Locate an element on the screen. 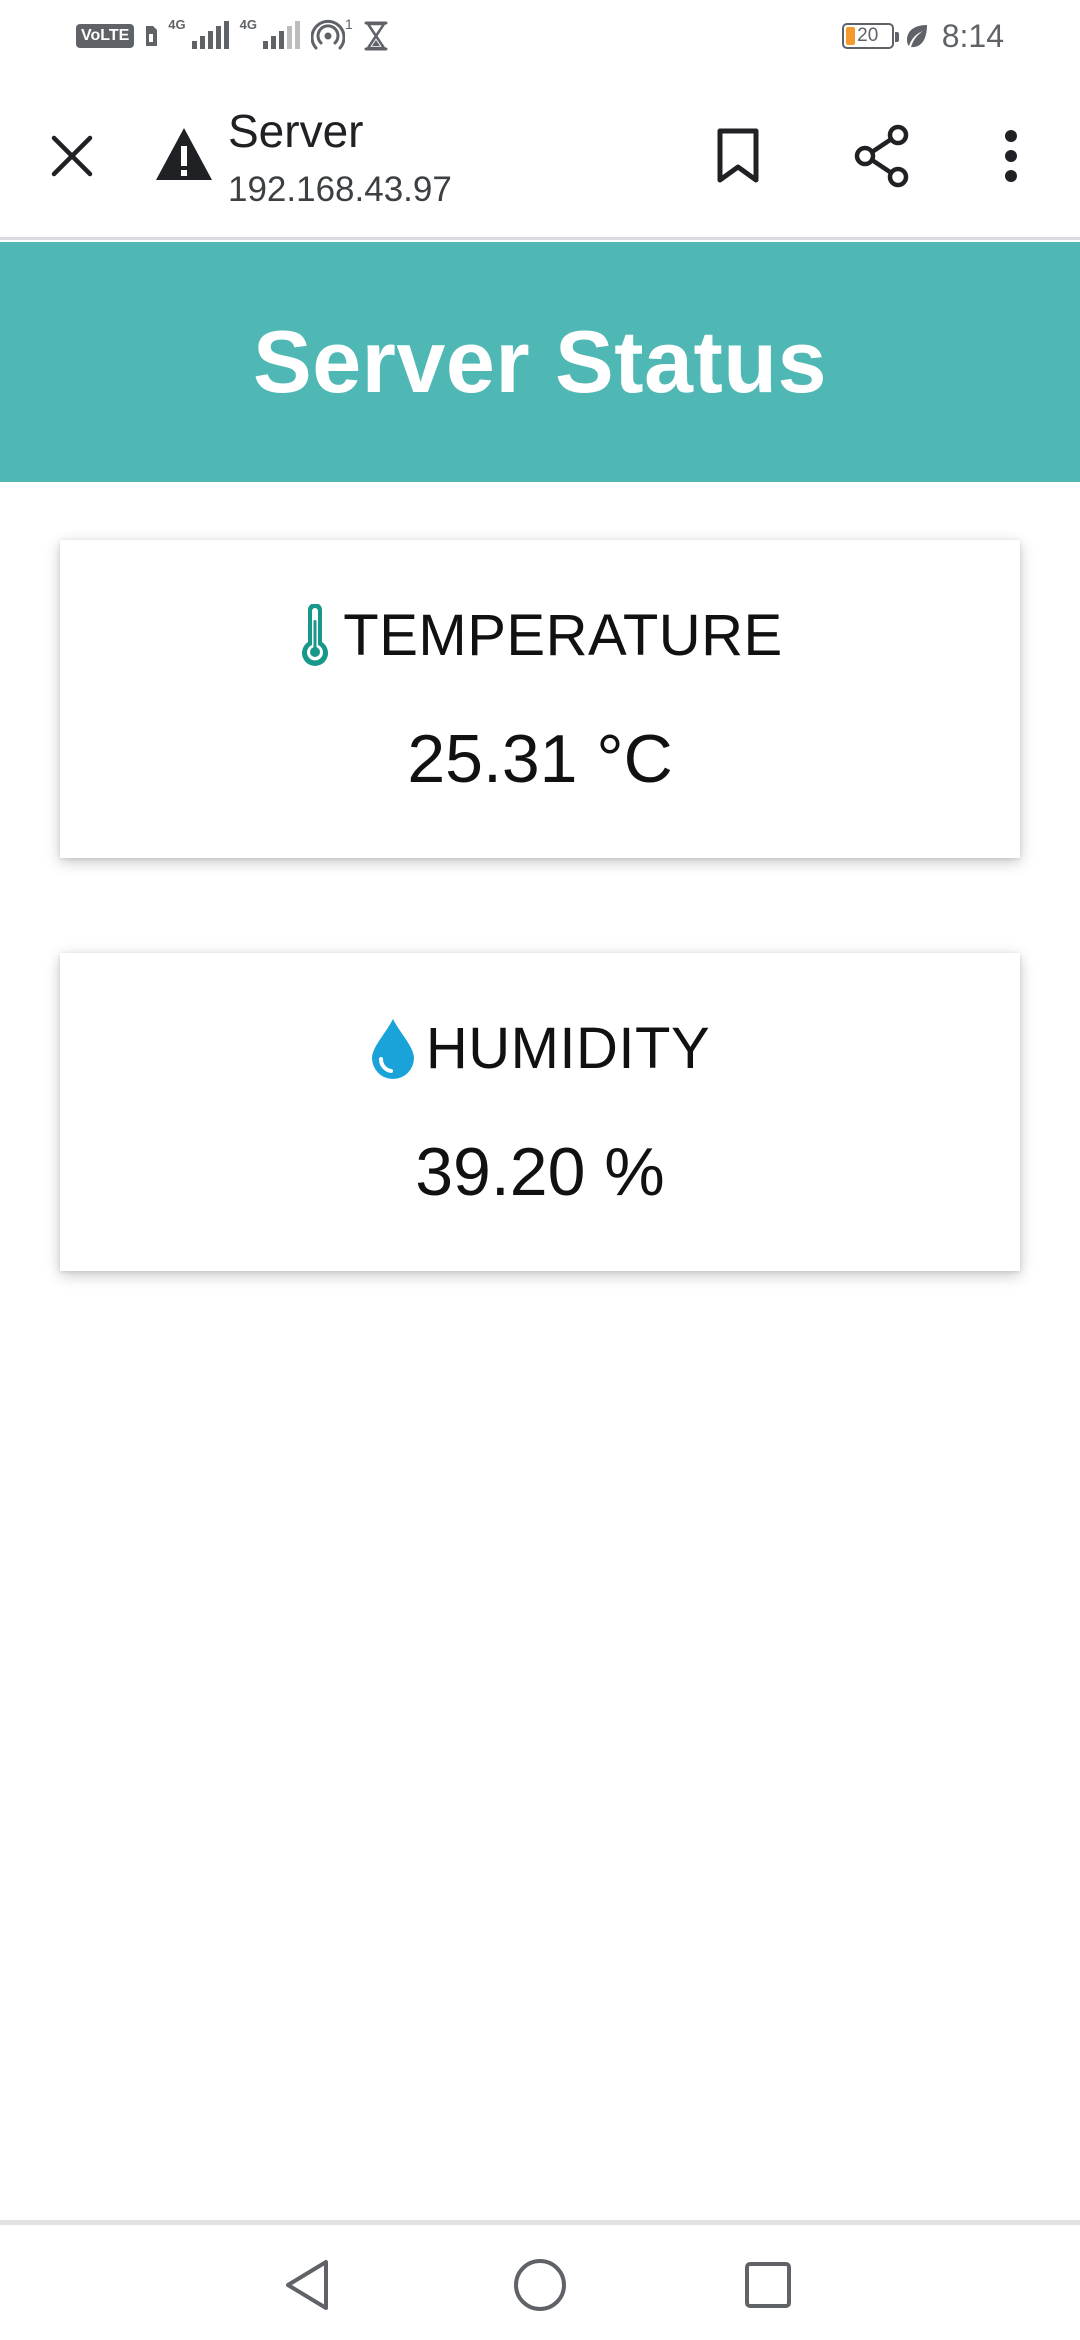 Image resolution: width=1080 pixels, height=2340 pixels. bookmark-button is located at coordinates (738, 156).